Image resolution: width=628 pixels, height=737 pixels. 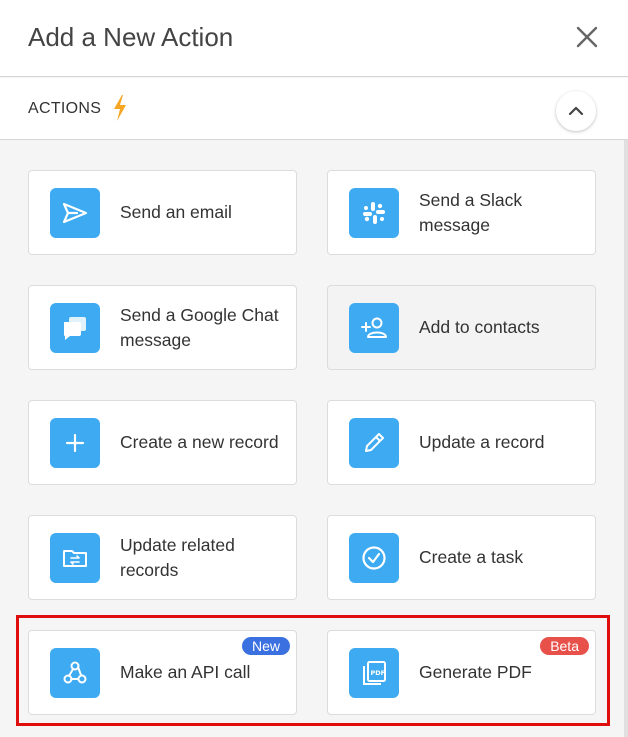 What do you see at coordinates (314, 38) in the screenshot?
I see `dialog-header: Add a New Action` at bounding box center [314, 38].